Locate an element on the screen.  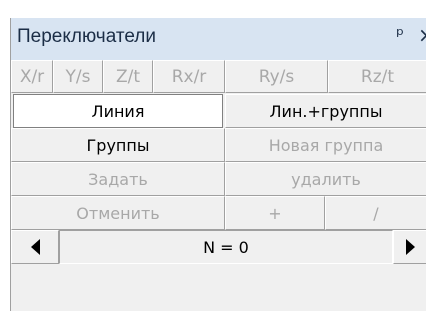
panel-titlebar: Переключатели ᵖ × is located at coordinates (218, 39).